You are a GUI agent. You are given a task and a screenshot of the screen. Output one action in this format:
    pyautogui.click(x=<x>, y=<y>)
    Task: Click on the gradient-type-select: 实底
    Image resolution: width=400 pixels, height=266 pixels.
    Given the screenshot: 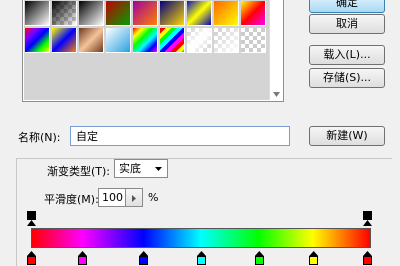 What is the action you would take?
    pyautogui.click(x=141, y=168)
    